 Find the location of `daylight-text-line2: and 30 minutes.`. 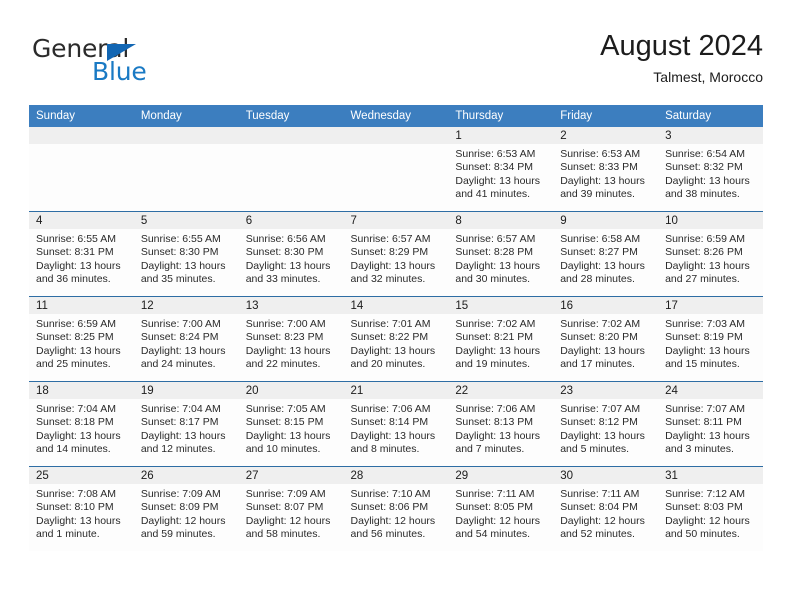

daylight-text-line2: and 30 minutes. is located at coordinates (493, 278).